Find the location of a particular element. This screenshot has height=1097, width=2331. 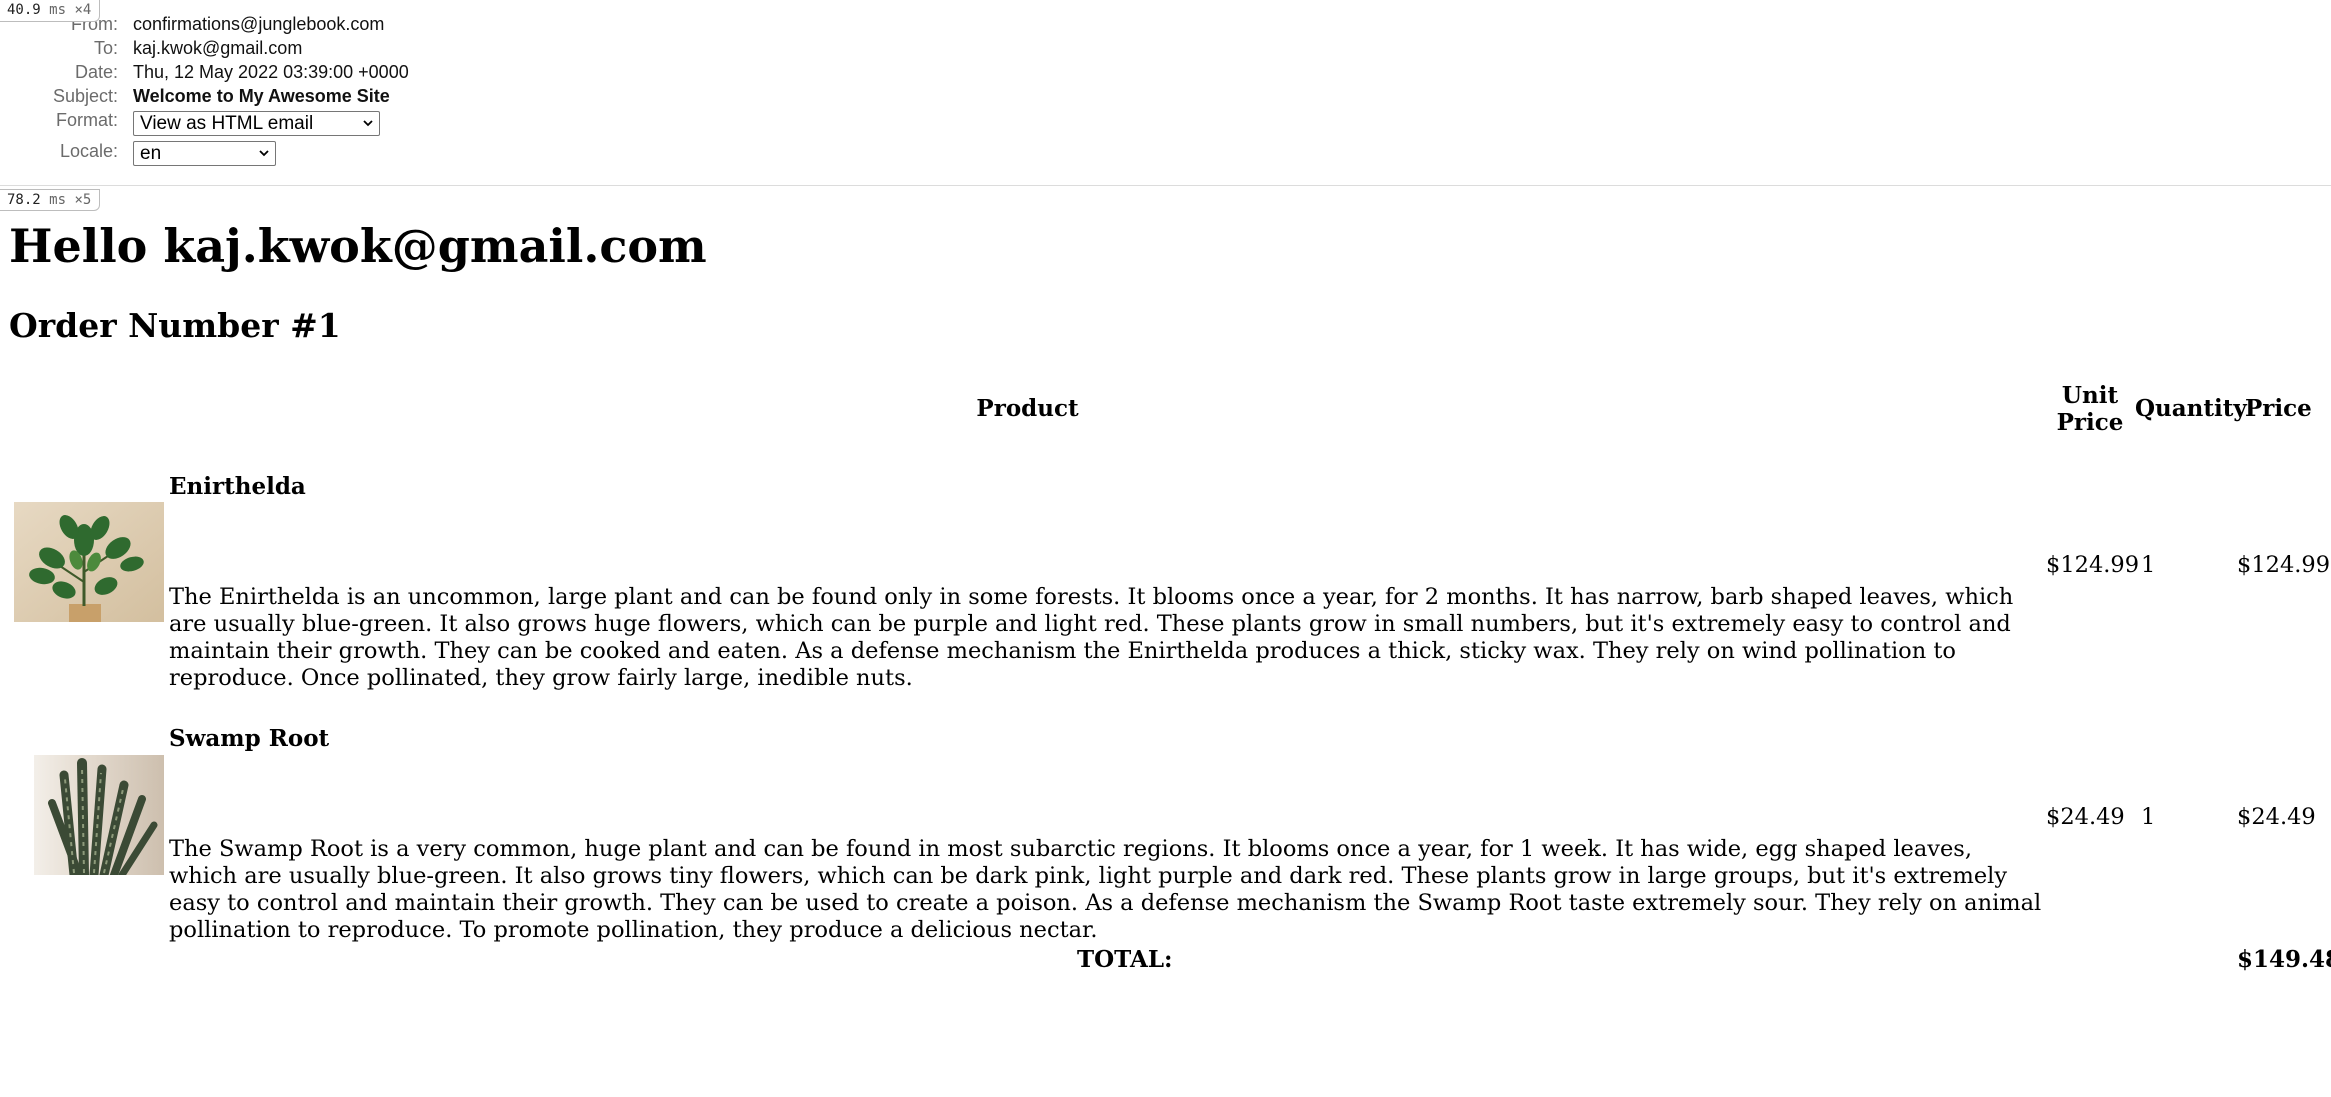

order-number-heading: Order Number #1 is located at coordinates (175, 325).